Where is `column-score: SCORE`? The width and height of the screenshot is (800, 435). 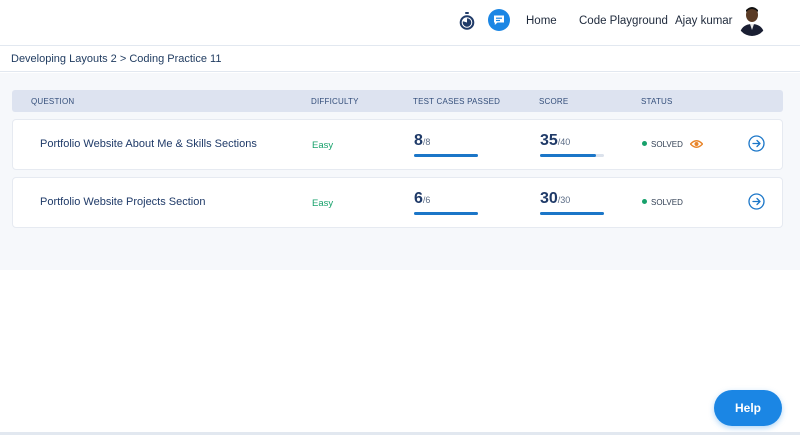 column-score: SCORE is located at coordinates (554, 101).